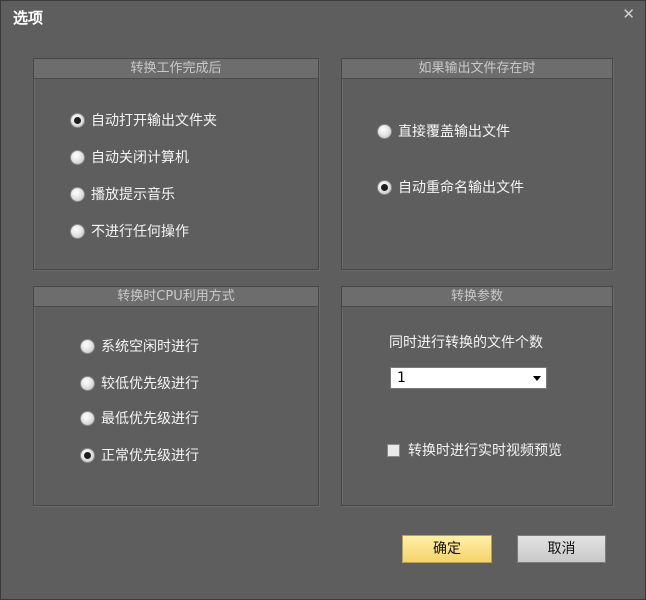  What do you see at coordinates (176, 69) in the screenshot?
I see `after-finish-header: 转换工作完成后` at bounding box center [176, 69].